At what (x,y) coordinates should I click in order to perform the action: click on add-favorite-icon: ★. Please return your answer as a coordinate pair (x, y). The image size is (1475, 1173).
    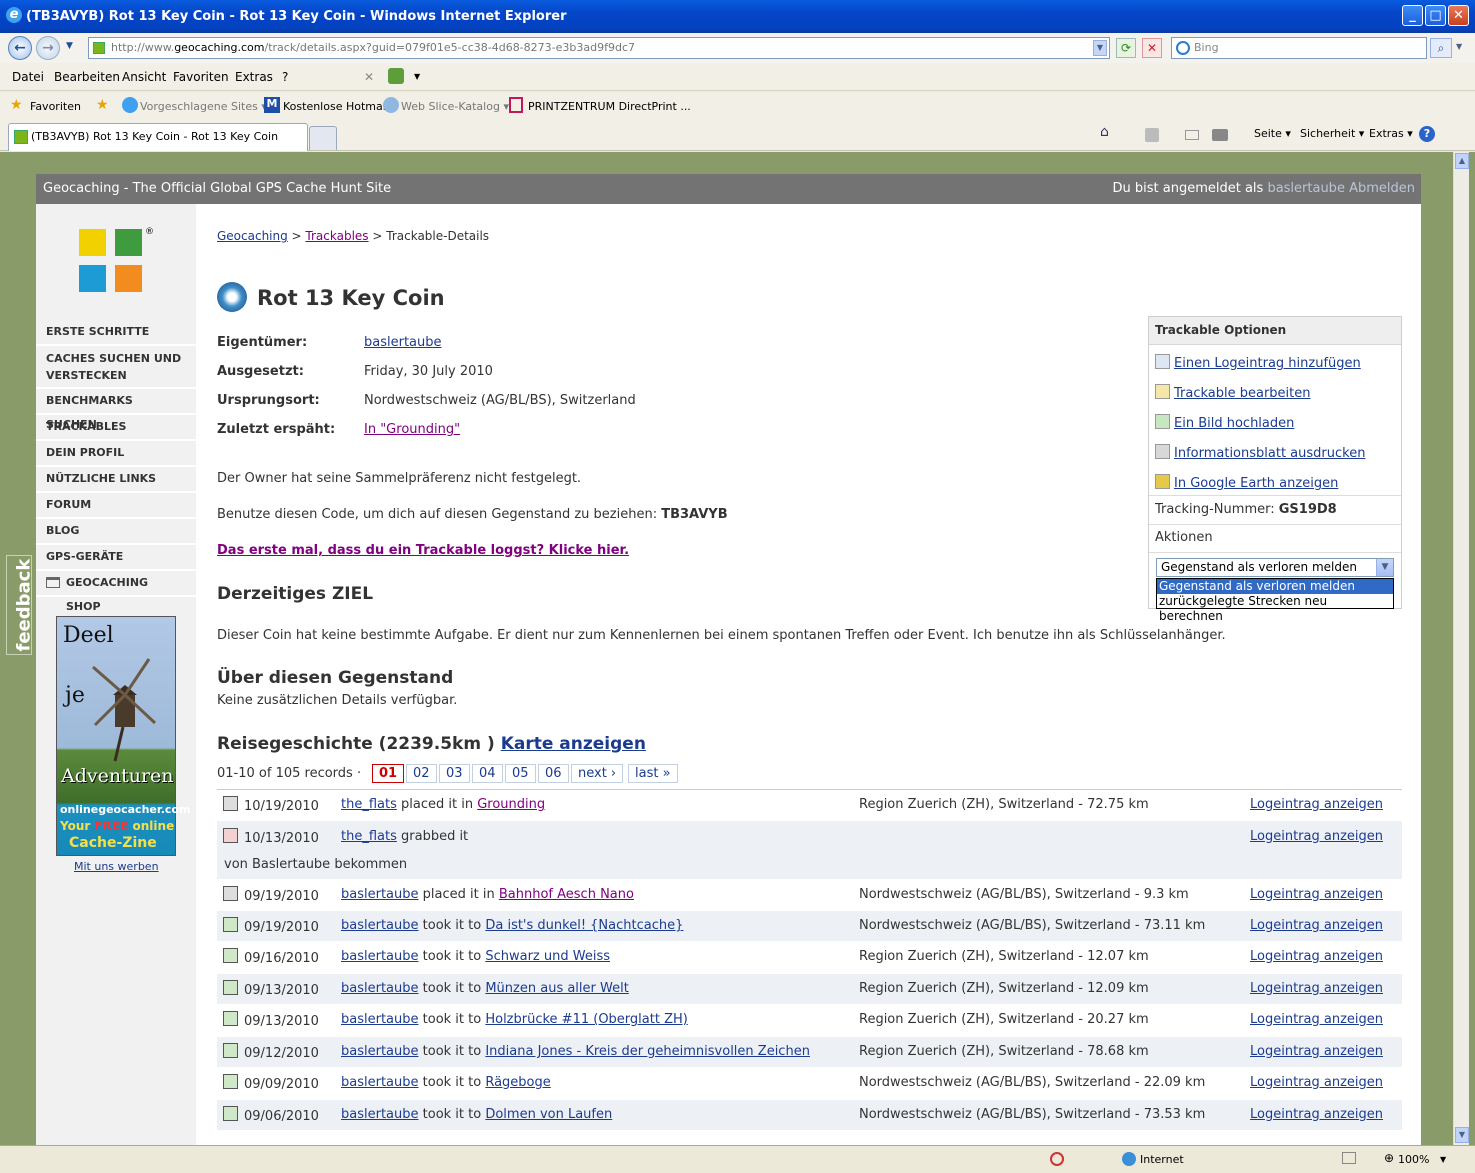
    Looking at the image, I should click on (102, 105).